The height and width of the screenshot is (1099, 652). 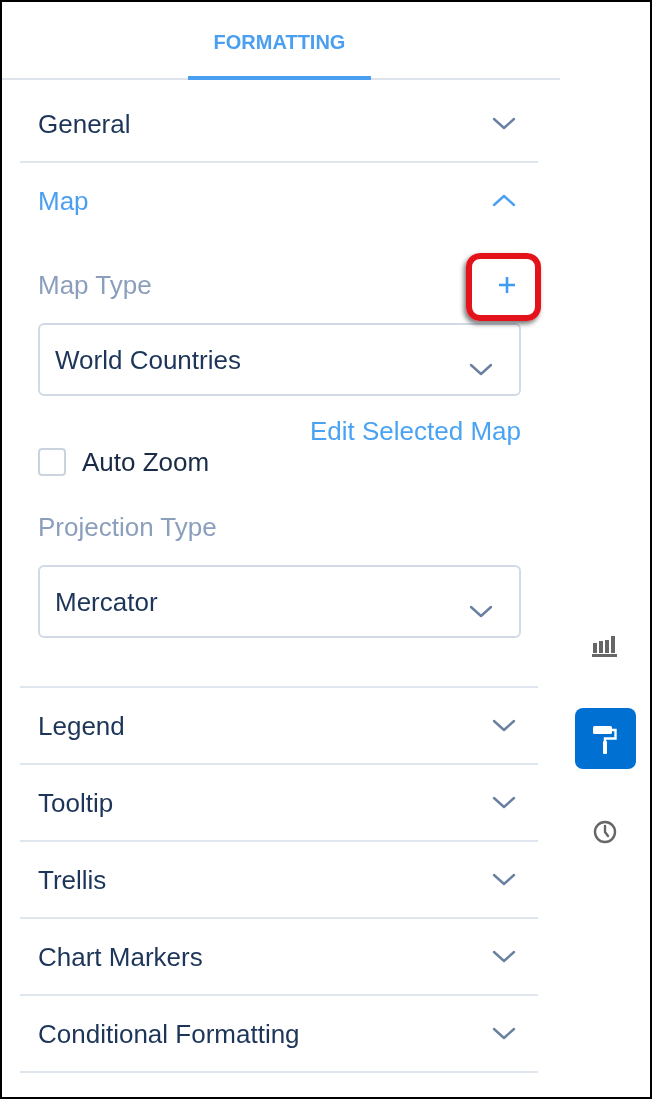 I want to click on bar-chart-icon, so click(x=605, y=645).